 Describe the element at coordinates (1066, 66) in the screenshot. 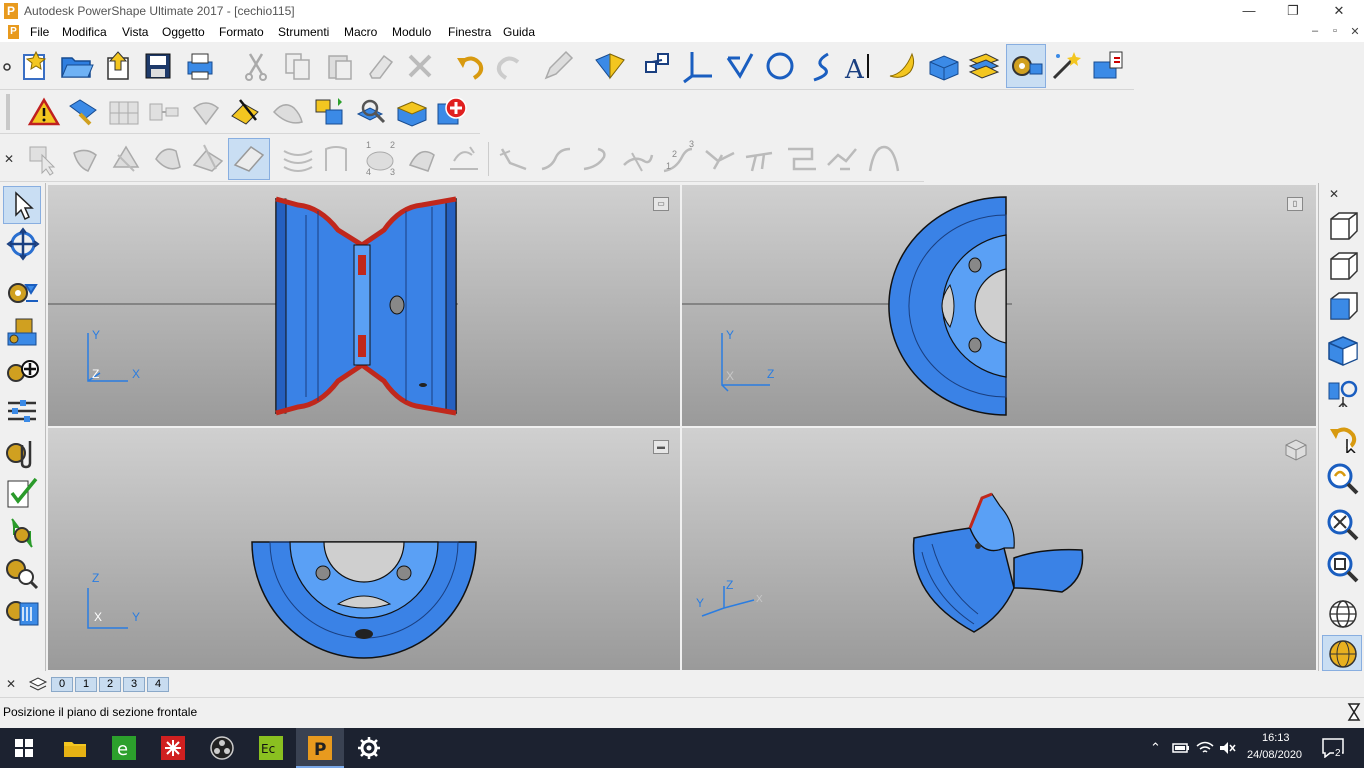

I see `wizard-icon` at that location.